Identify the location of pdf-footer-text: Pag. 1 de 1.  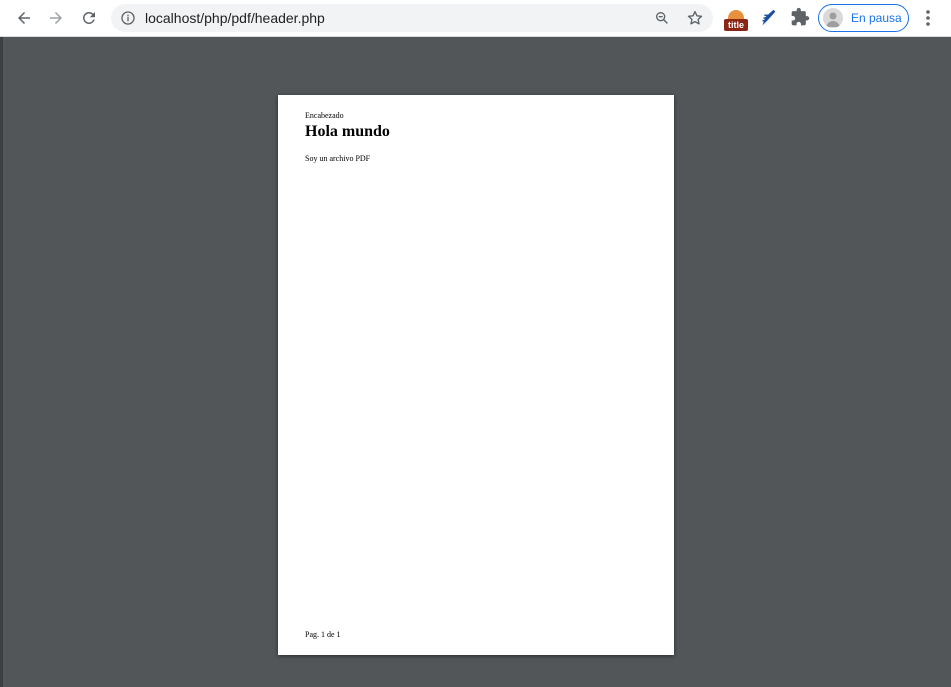
(323, 634).